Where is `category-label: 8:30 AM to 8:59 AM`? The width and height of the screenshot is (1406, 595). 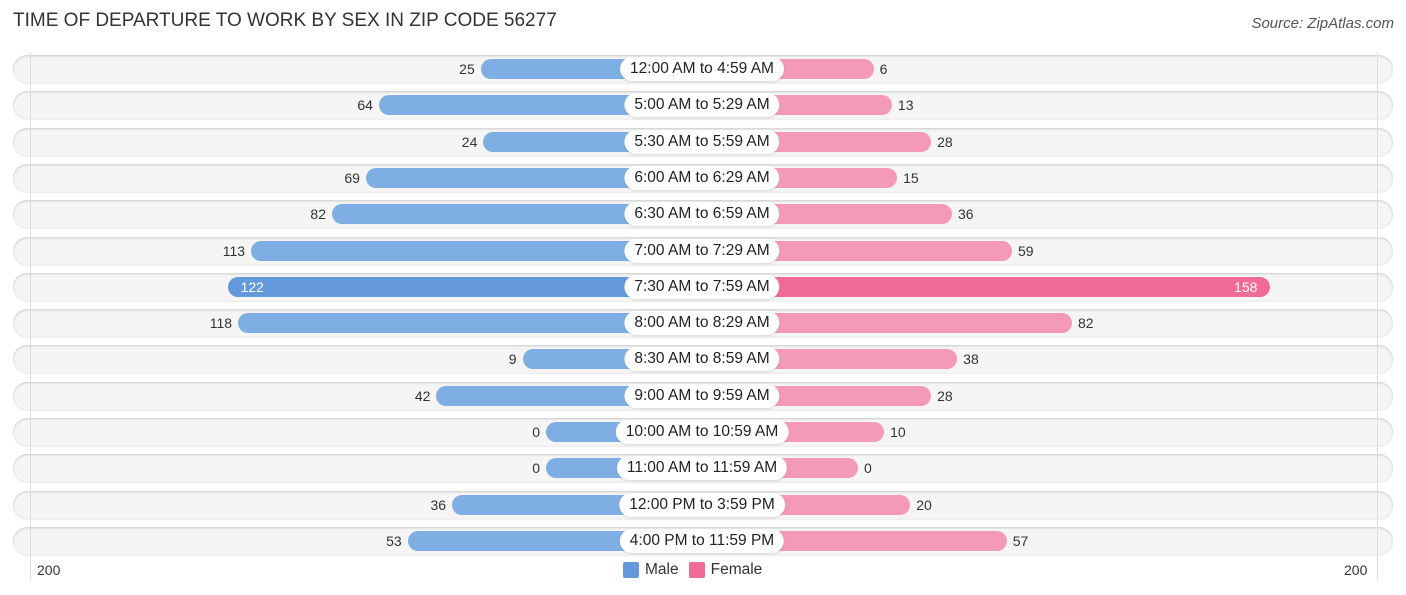 category-label: 8:30 AM to 8:59 AM is located at coordinates (702, 359).